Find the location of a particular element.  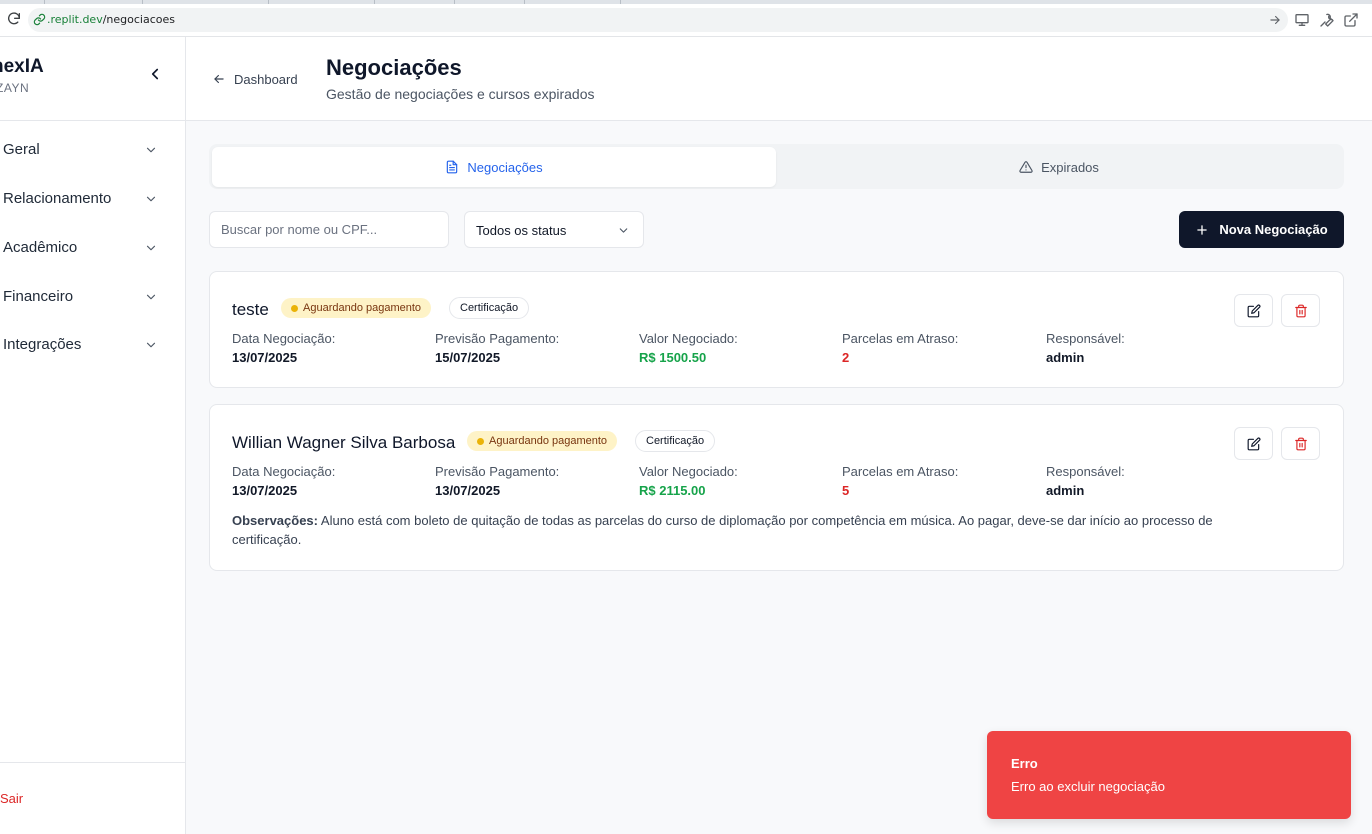

wrench-icon is located at coordinates (1327, 20).